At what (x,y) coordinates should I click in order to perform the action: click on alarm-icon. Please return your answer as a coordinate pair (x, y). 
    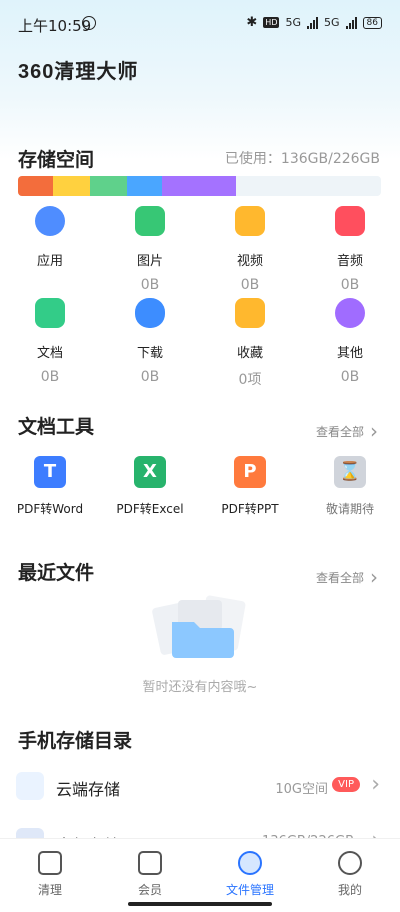
    Looking at the image, I should click on (89, 23).